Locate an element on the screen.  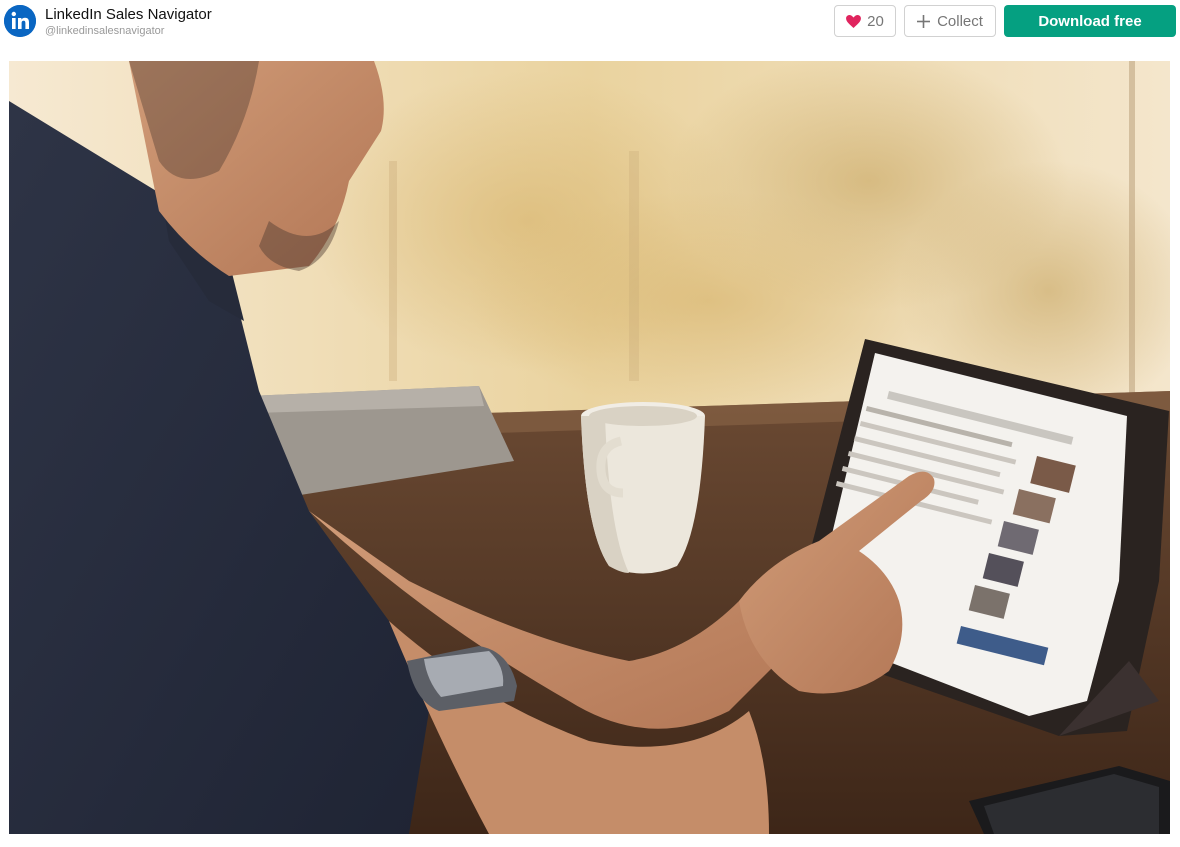
like-count: 20 is located at coordinates (875, 21).